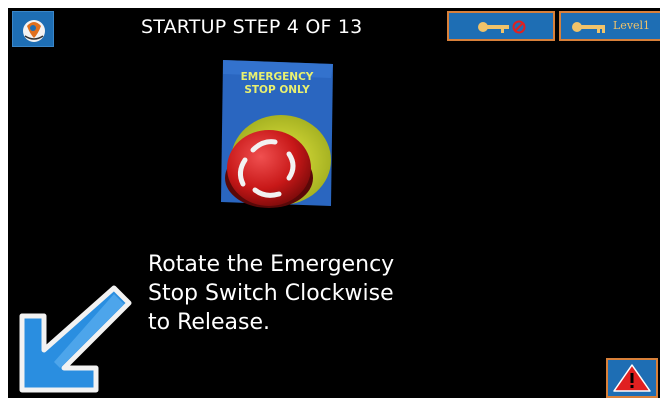 The height and width of the screenshot is (401, 662). What do you see at coordinates (209, 322) in the screenshot?
I see `instruction-line-3: to Release.` at bounding box center [209, 322].